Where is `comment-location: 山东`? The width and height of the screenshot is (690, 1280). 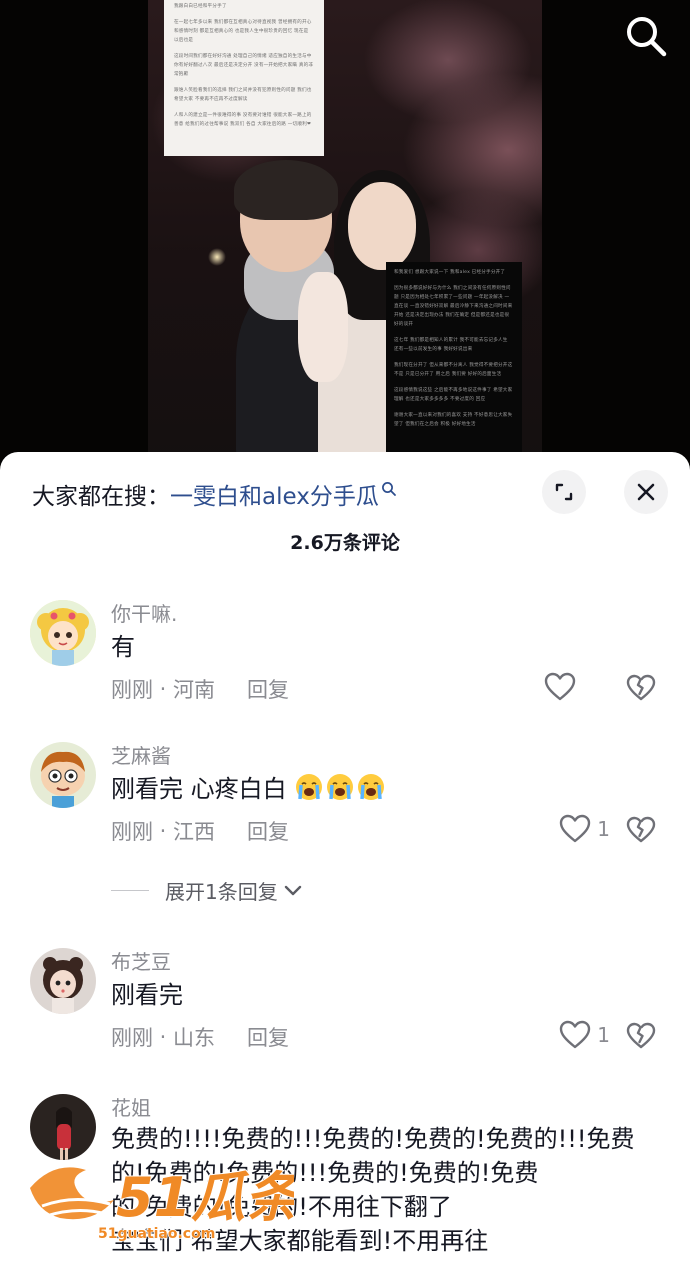
comment-location: 山东 is located at coordinates (194, 1038).